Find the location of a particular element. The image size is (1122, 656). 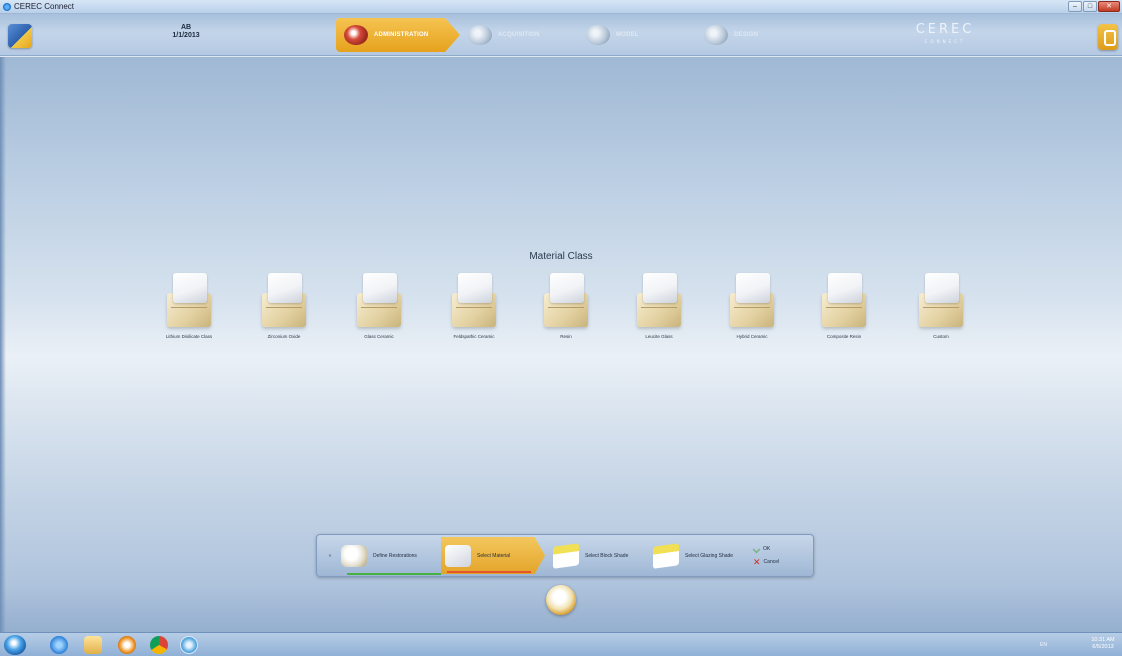

material-label: Composite Resin is located at coordinates (844, 336).